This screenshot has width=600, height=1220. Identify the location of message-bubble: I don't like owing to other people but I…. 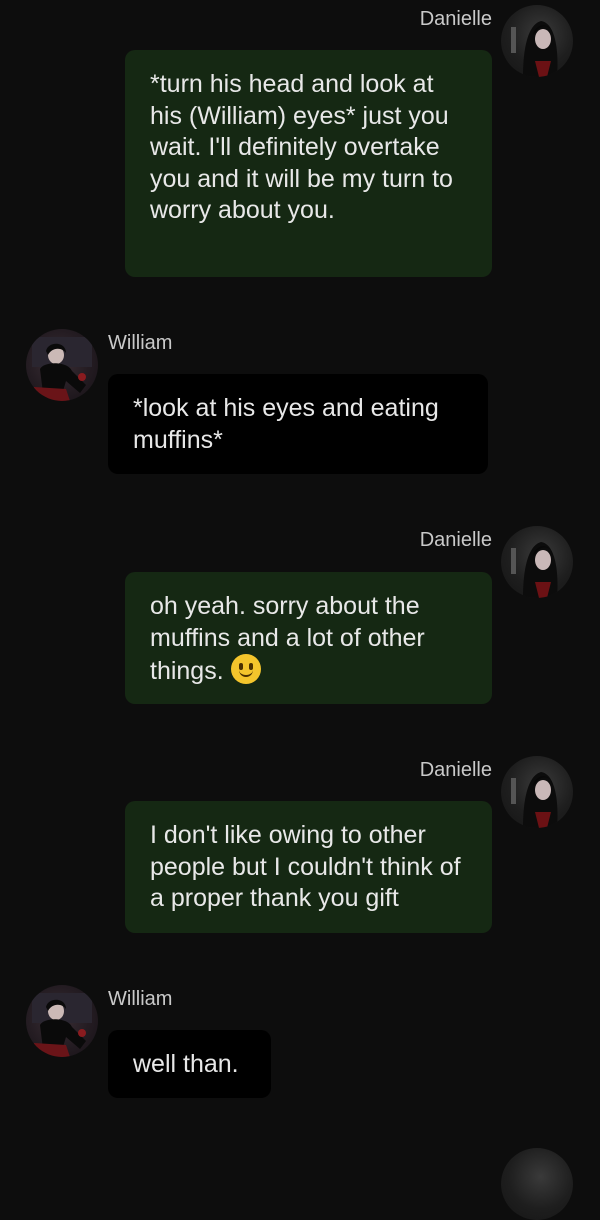
(308, 867).